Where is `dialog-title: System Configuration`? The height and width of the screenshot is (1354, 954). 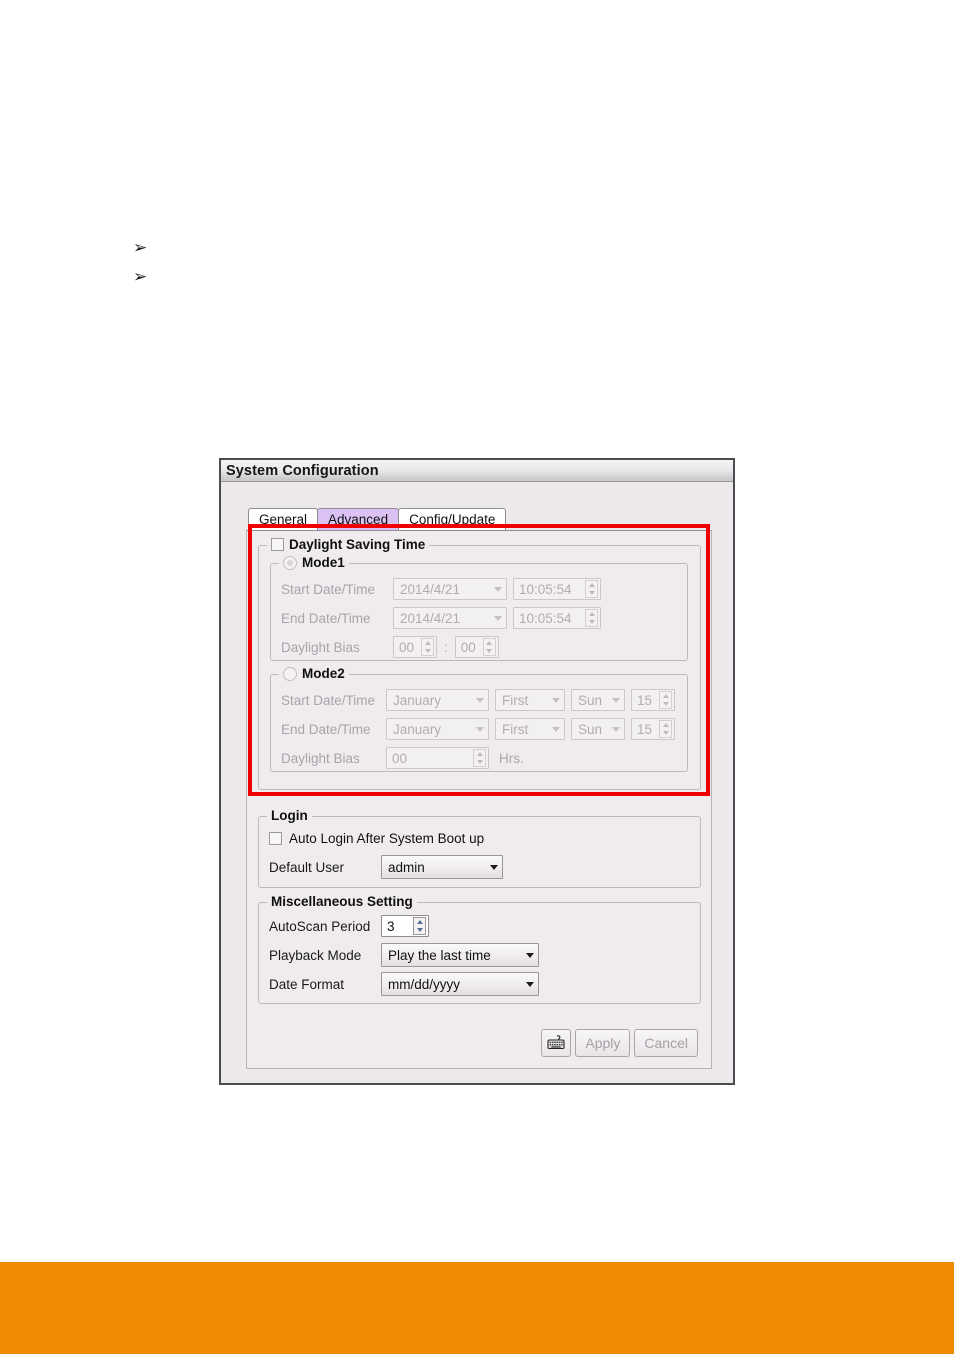 dialog-title: System Configuration is located at coordinates (302, 470).